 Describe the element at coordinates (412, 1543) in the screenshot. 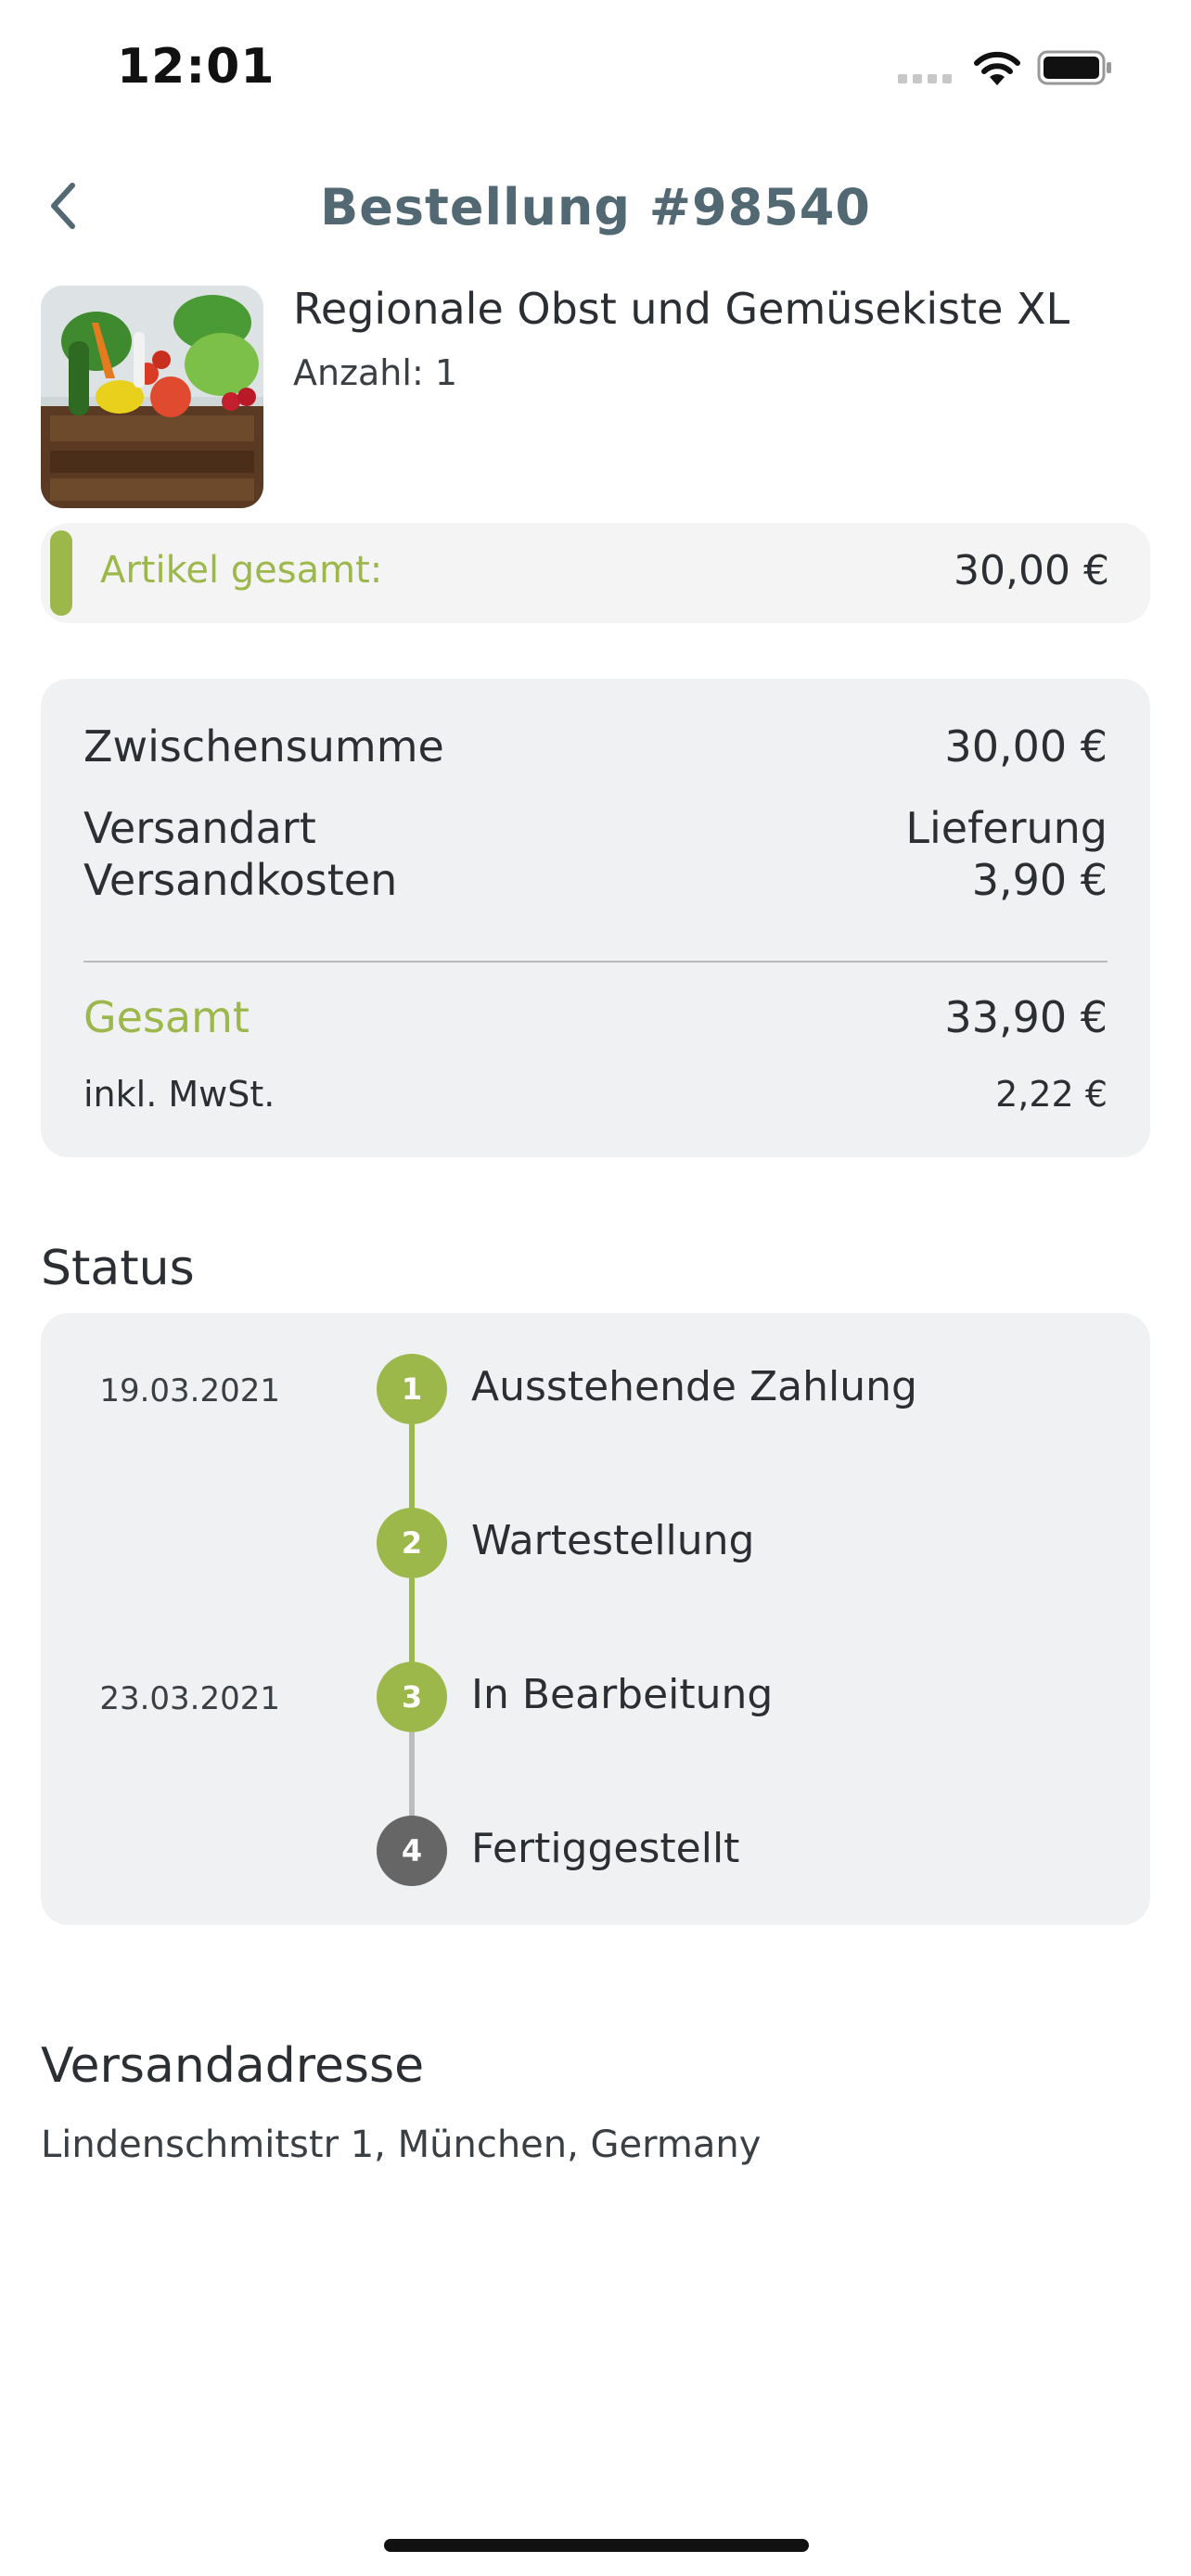

I see `status-step-number: 2` at that location.